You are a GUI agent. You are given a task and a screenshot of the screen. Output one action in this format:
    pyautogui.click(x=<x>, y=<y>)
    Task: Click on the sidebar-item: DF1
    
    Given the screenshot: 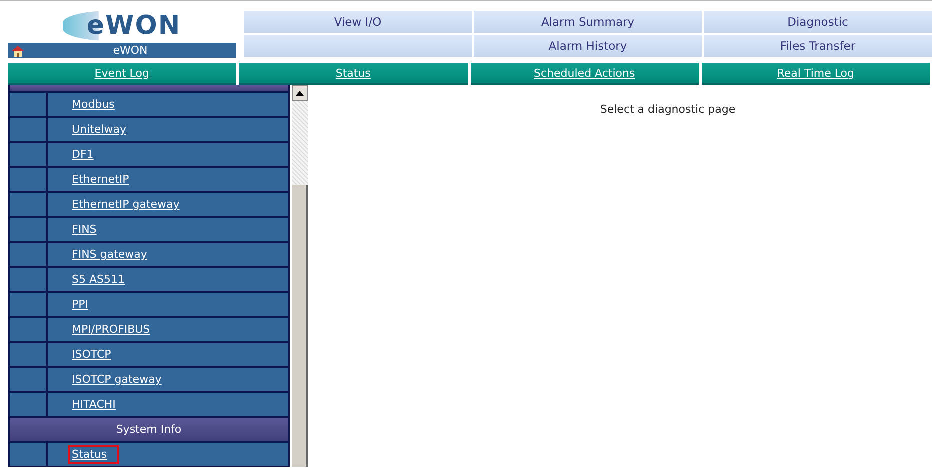 What is the action you would take?
    pyautogui.click(x=168, y=154)
    